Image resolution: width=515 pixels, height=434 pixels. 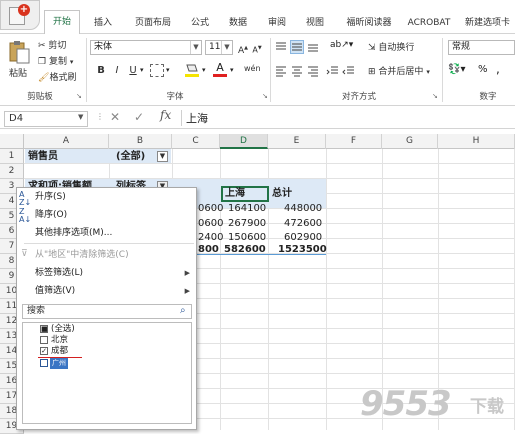 What do you see at coordinates (372, 72) in the screenshot?
I see `merge-icon: ⊞` at bounding box center [372, 72].